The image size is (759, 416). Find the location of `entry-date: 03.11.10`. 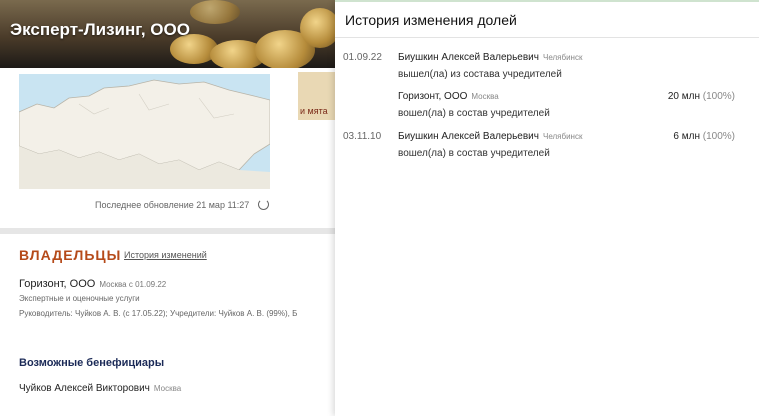

entry-date: 03.11.10 is located at coordinates (362, 136).